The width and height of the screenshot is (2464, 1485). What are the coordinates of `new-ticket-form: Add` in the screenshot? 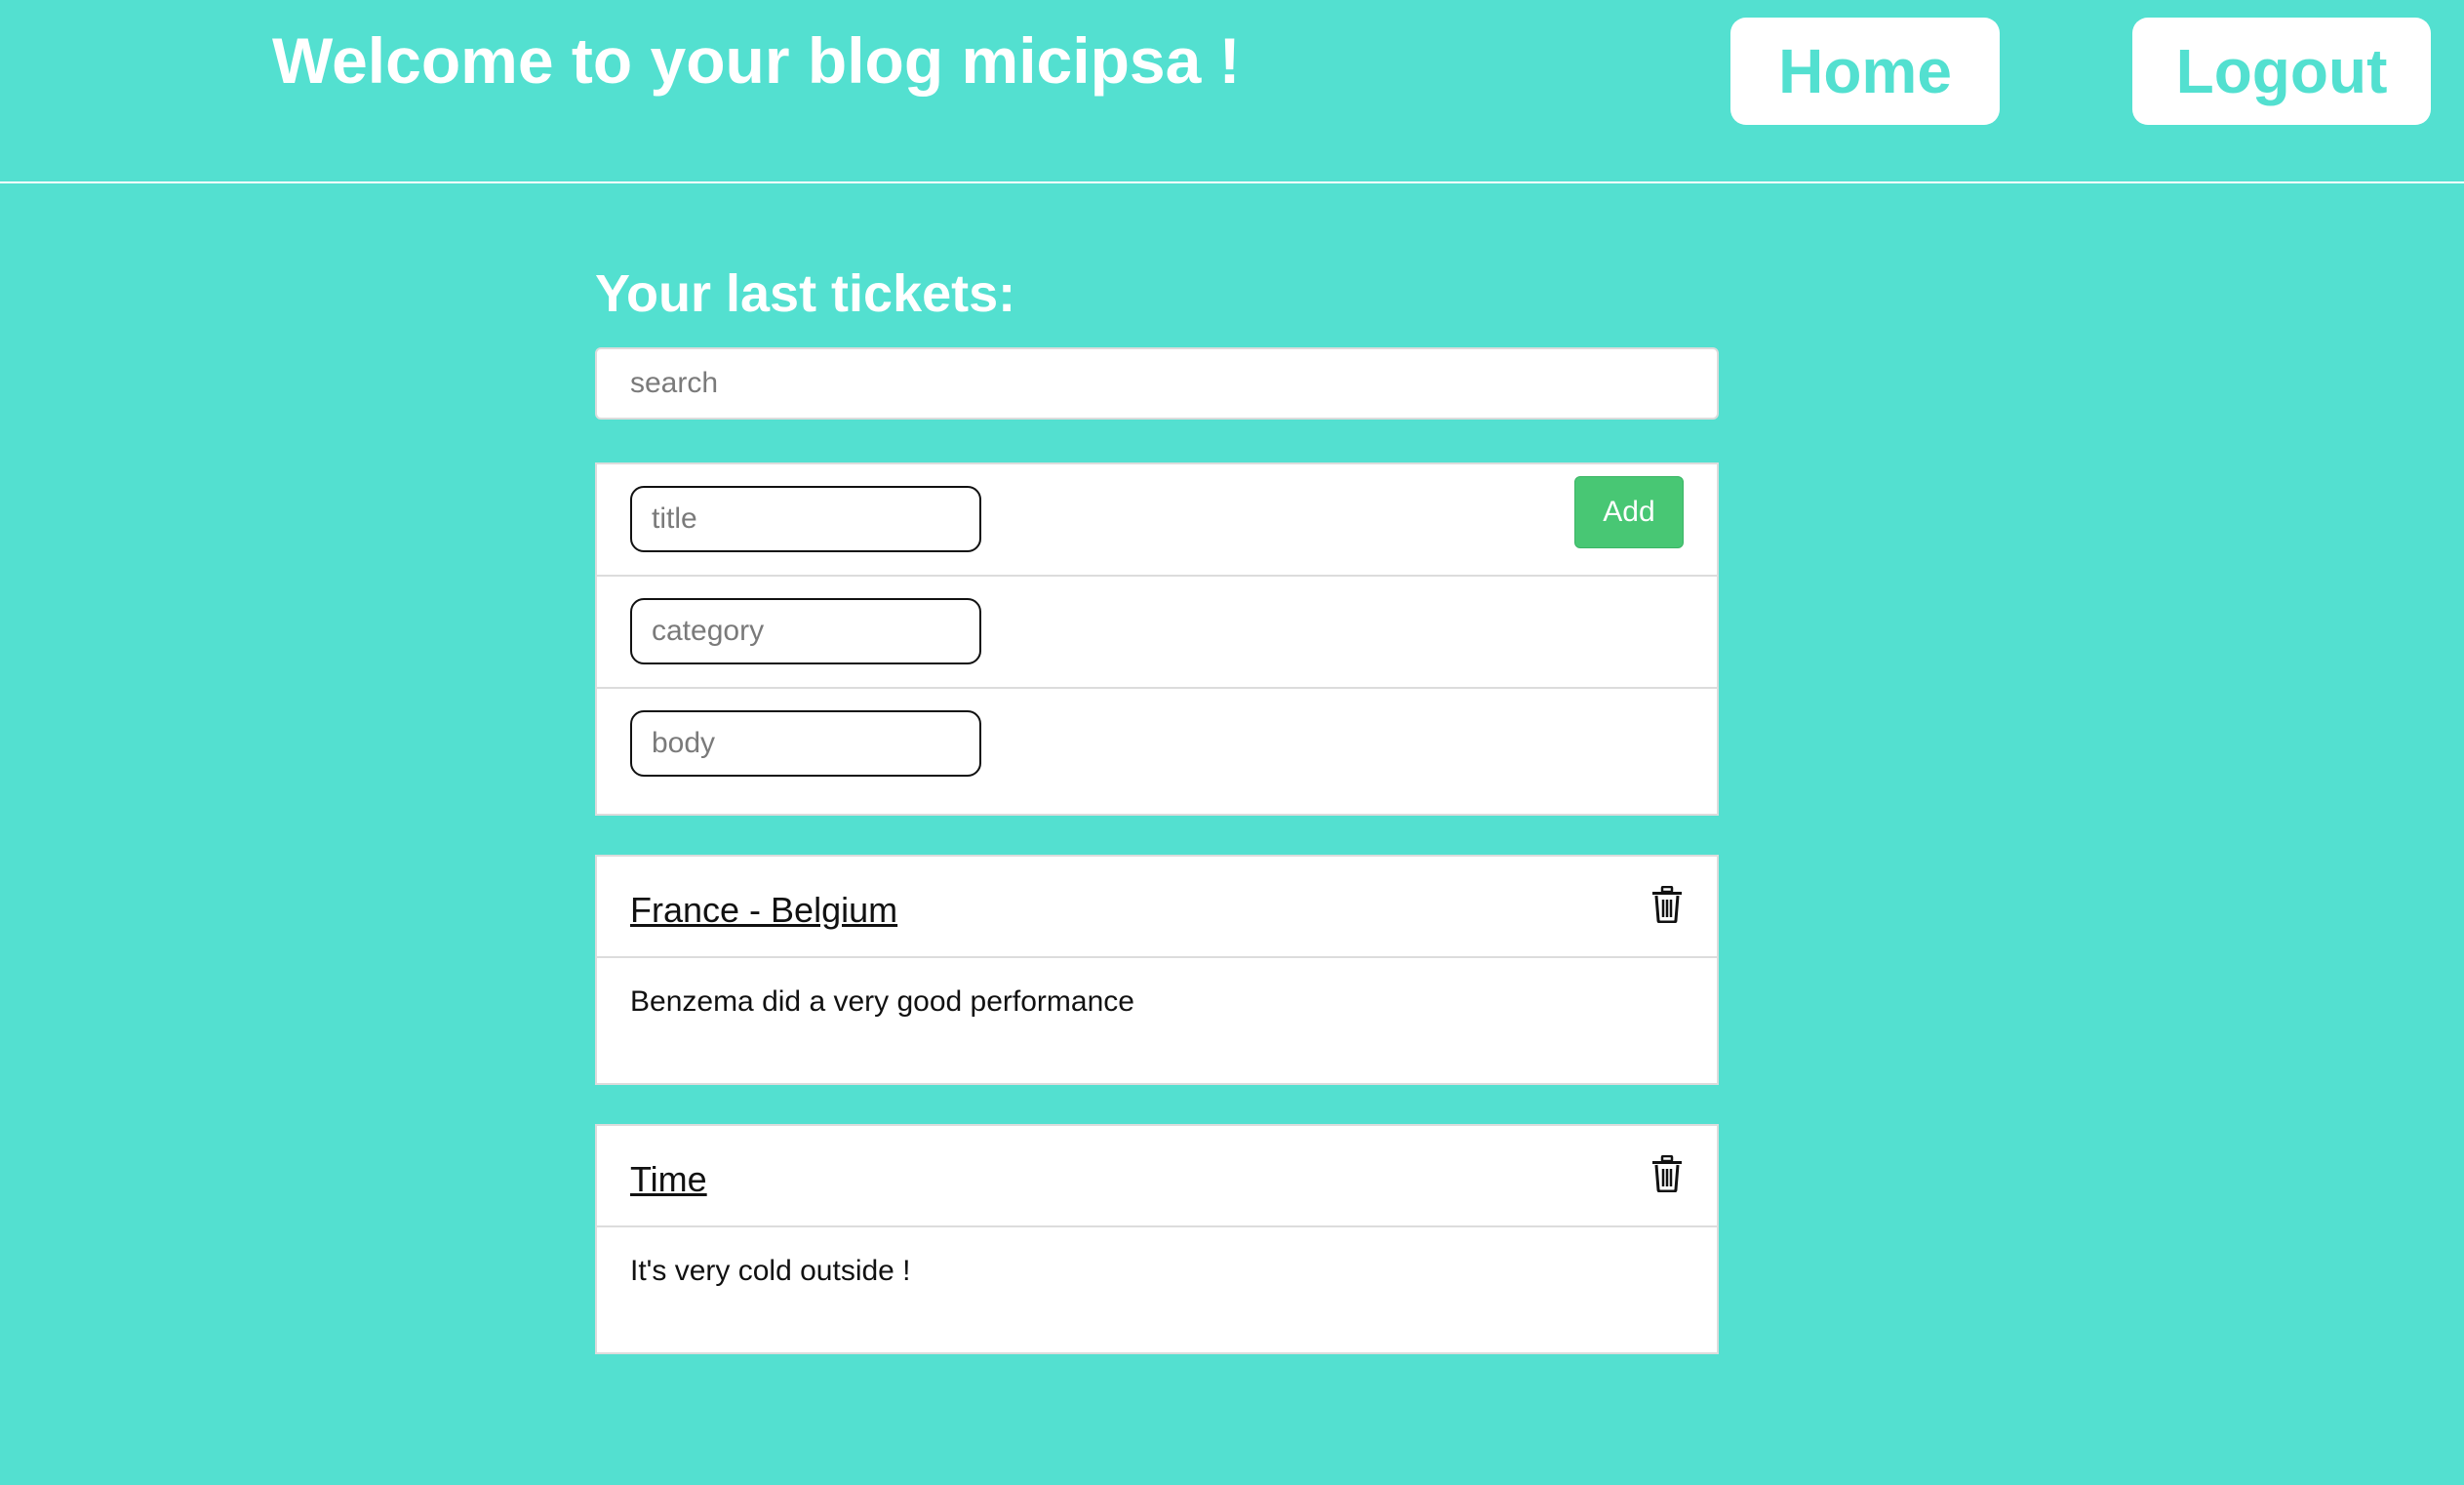 It's located at (1157, 639).